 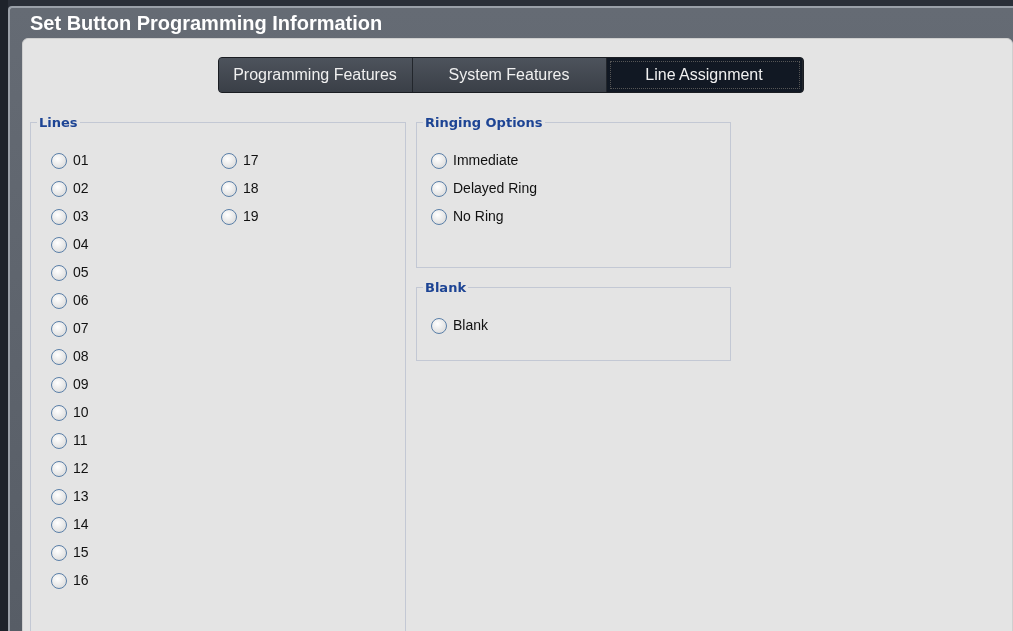 What do you see at coordinates (70, 244) in the screenshot?
I see `radio-option: 04` at bounding box center [70, 244].